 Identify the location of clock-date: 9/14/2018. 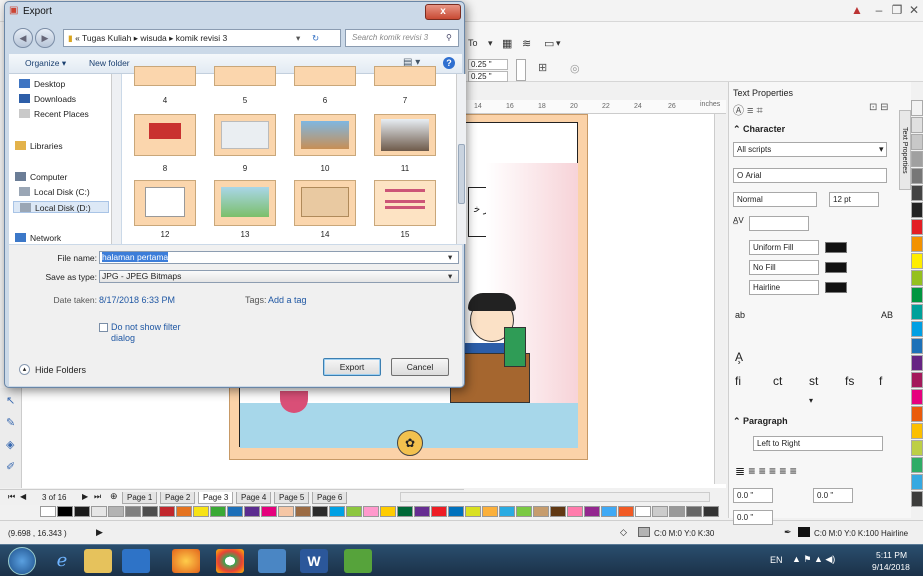
(891, 567).